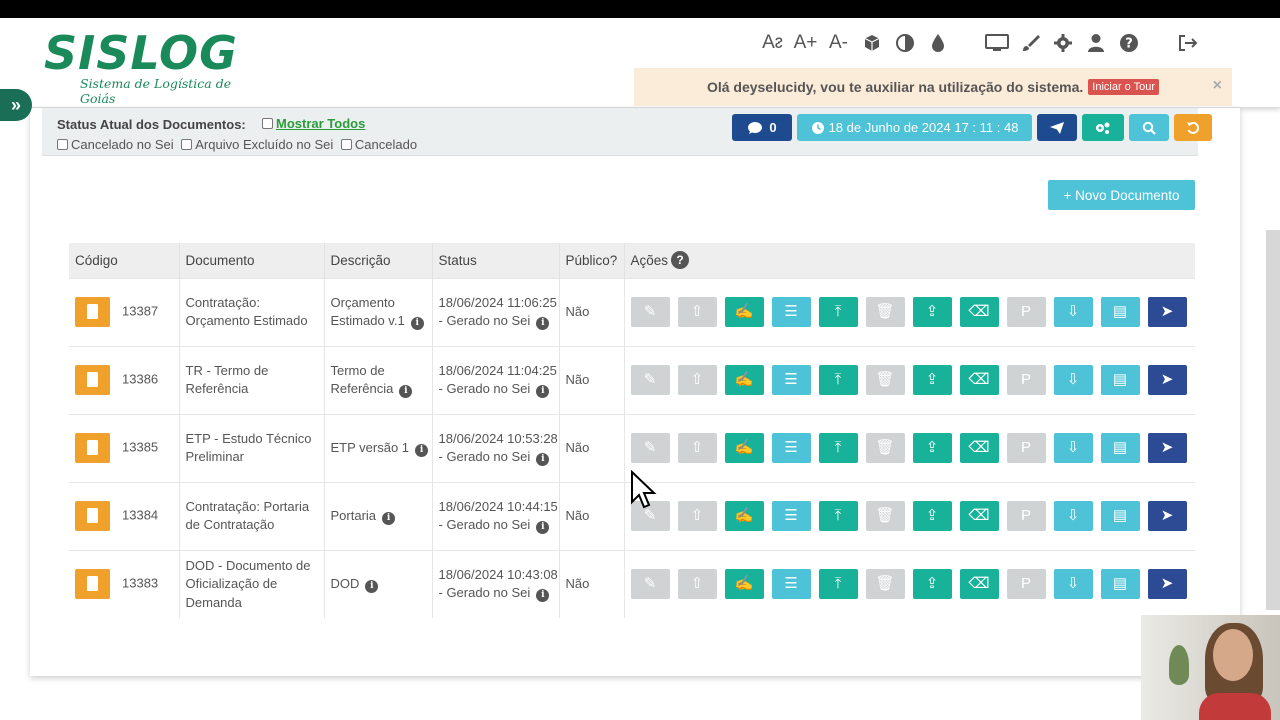 The image size is (1280, 720). What do you see at coordinates (1193, 127) in the screenshot?
I see `refresh-button` at bounding box center [1193, 127].